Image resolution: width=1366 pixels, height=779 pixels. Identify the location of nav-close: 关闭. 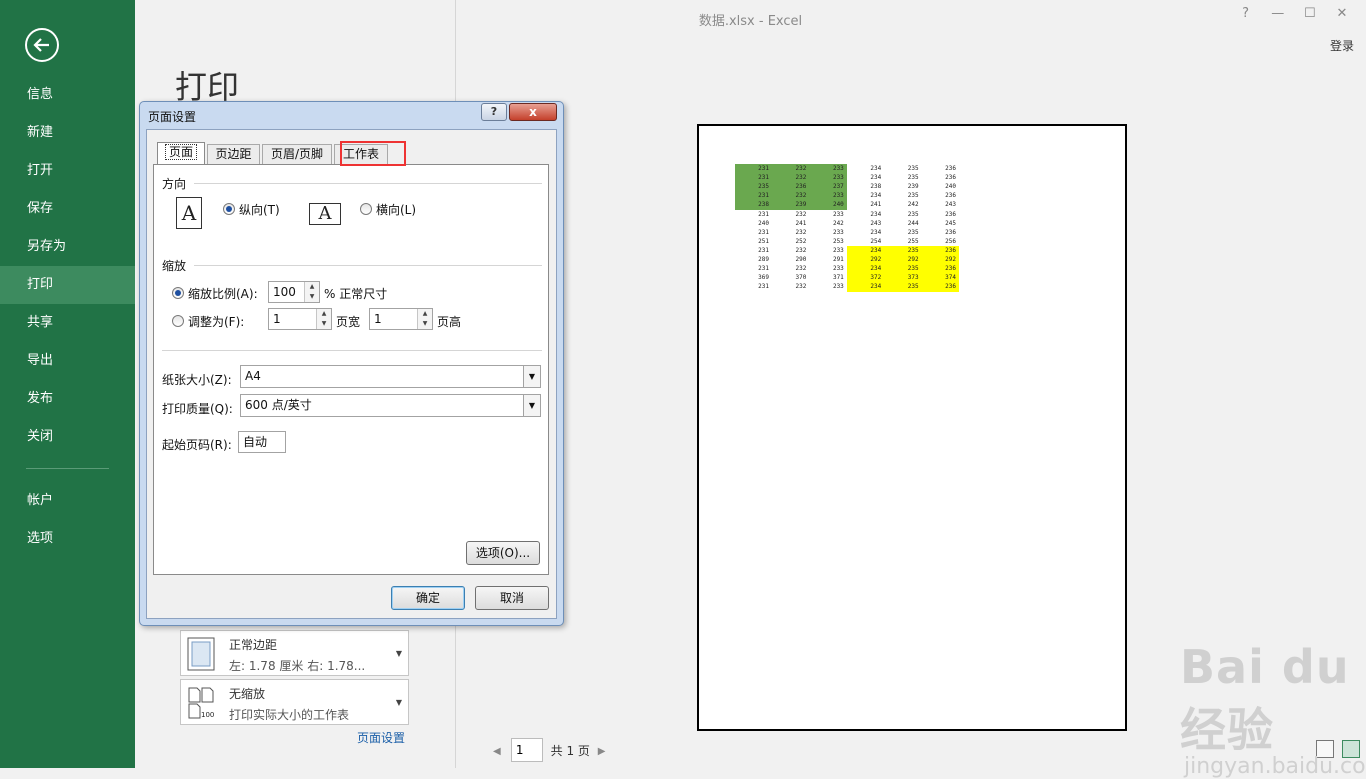
(67, 437).